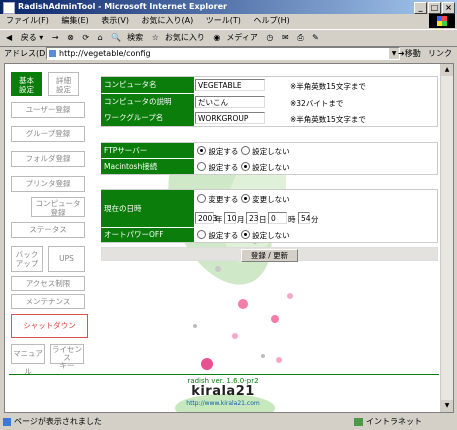 Image resolution: width=457 pixels, height=430 pixels. What do you see at coordinates (252, 218) in the screenshot?
I see `day-input: 23` at bounding box center [252, 218].